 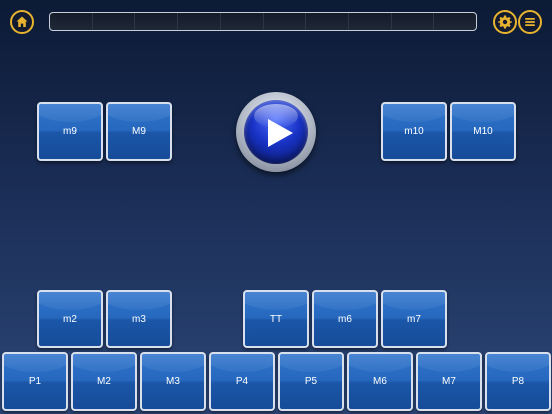 I want to click on interval-button-P8: P8, so click(x=518, y=381).